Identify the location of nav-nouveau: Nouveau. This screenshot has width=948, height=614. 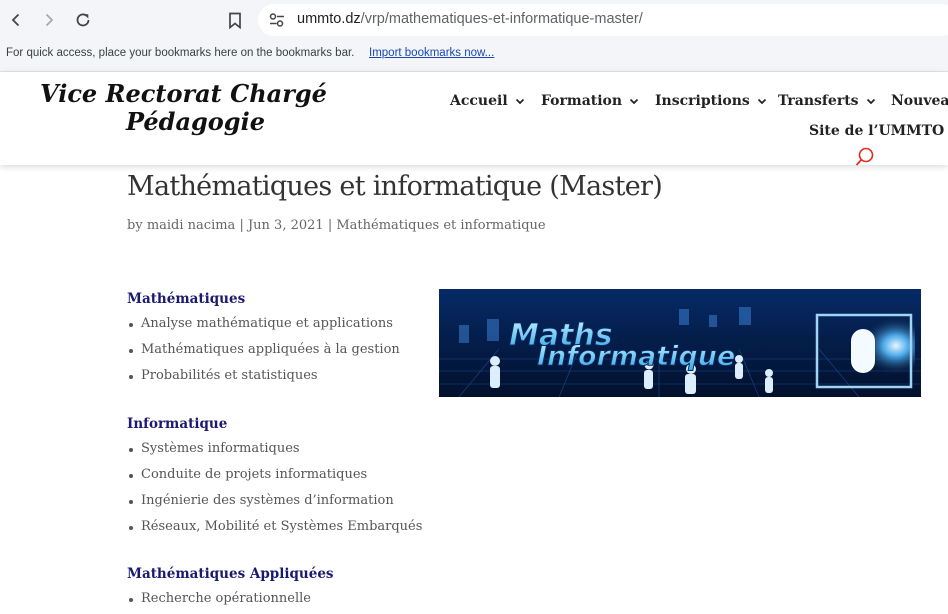
(919, 101).